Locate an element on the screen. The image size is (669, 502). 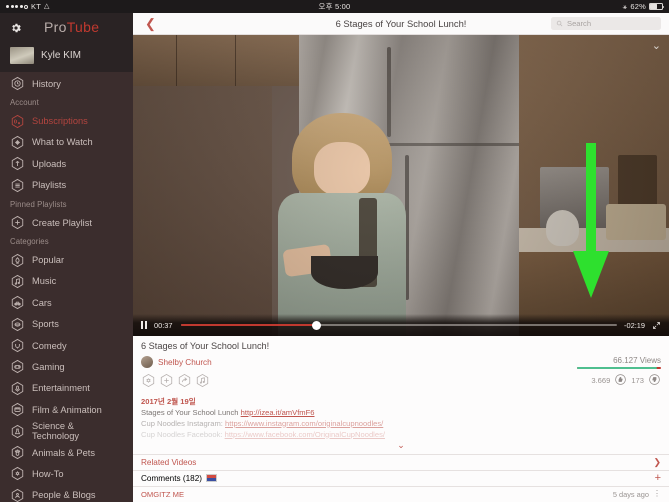
music-note-icon is located at coordinates (17, 281).